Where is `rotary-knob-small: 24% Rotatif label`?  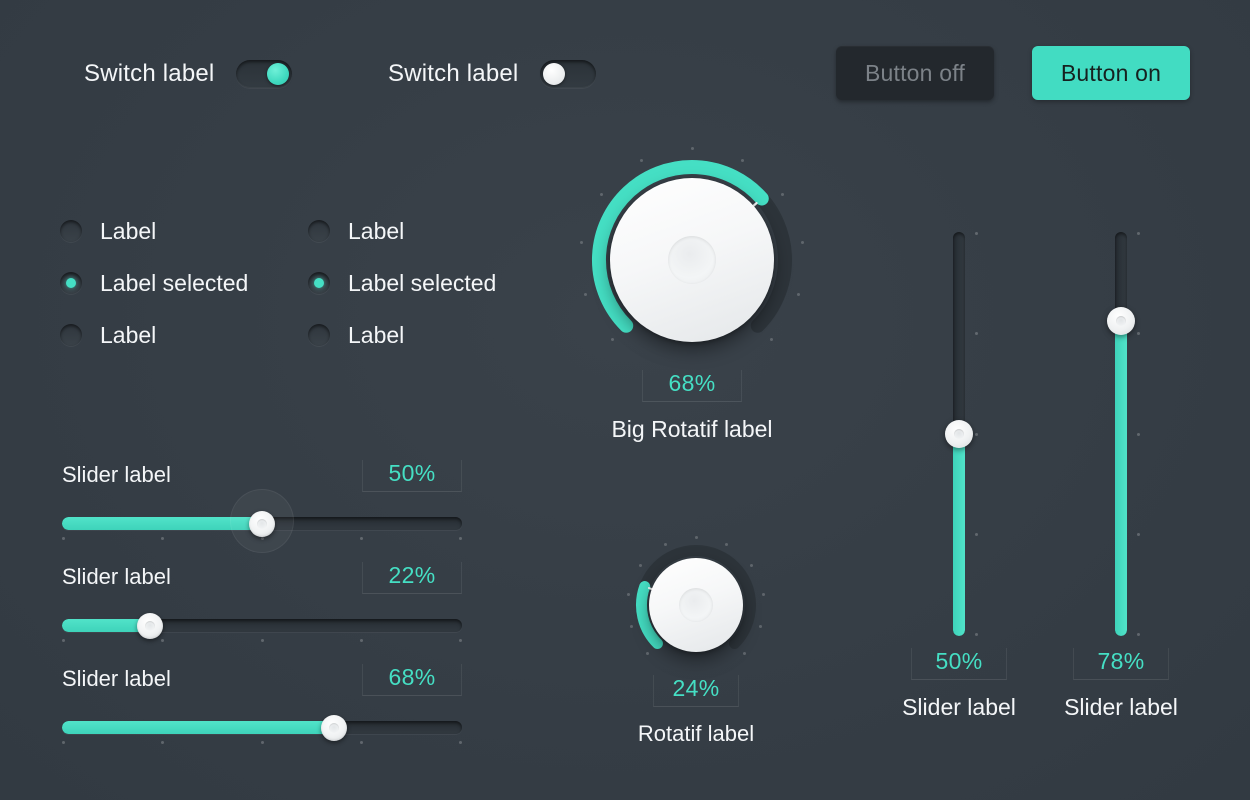
rotary-knob-small: 24% Rotatif label is located at coordinates (696, 641).